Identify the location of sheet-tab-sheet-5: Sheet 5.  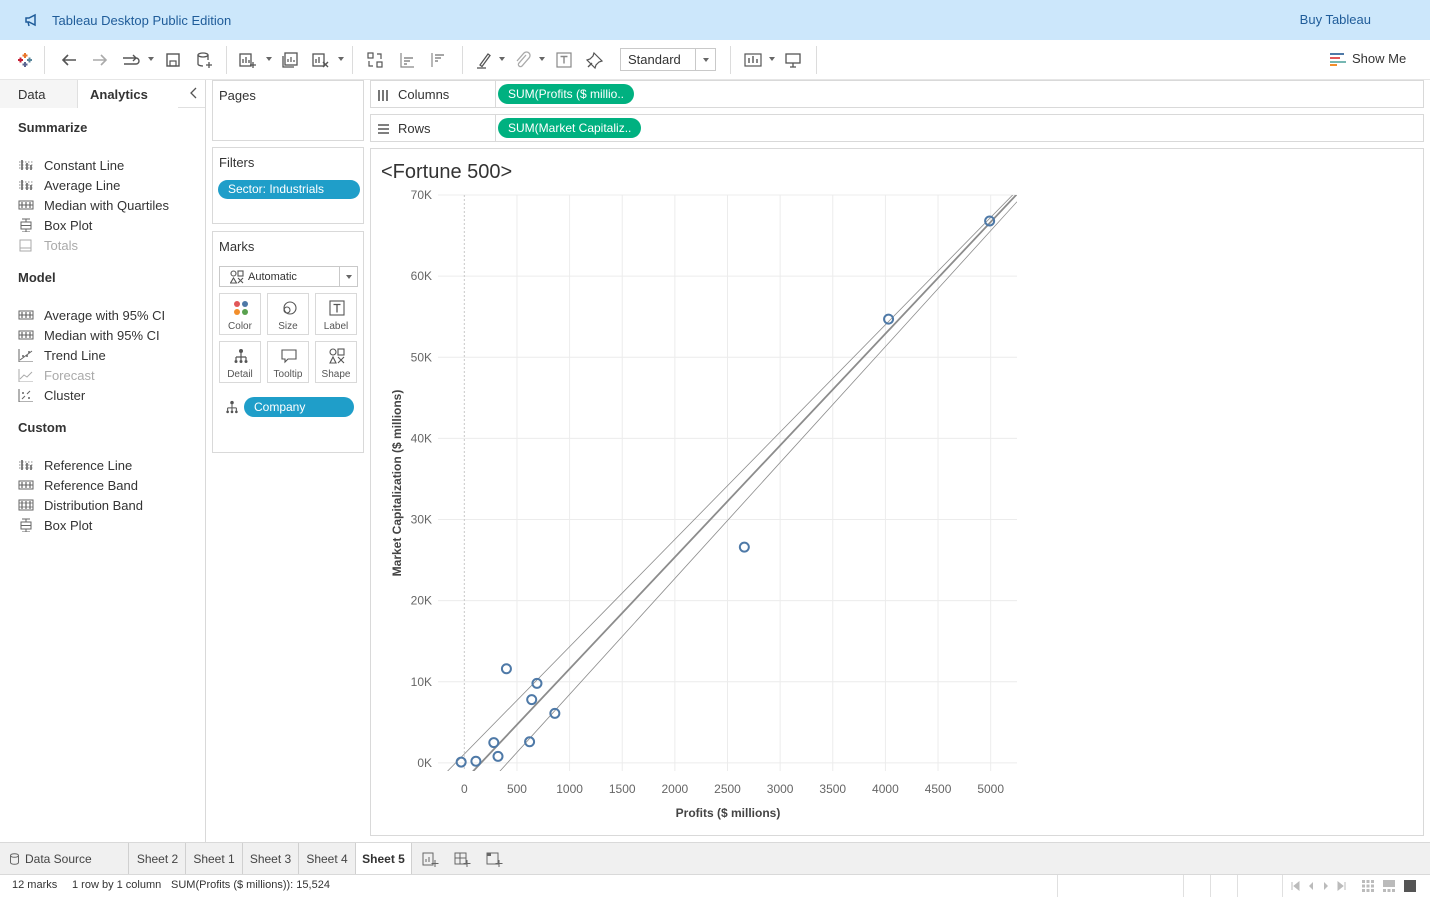
(384, 858).